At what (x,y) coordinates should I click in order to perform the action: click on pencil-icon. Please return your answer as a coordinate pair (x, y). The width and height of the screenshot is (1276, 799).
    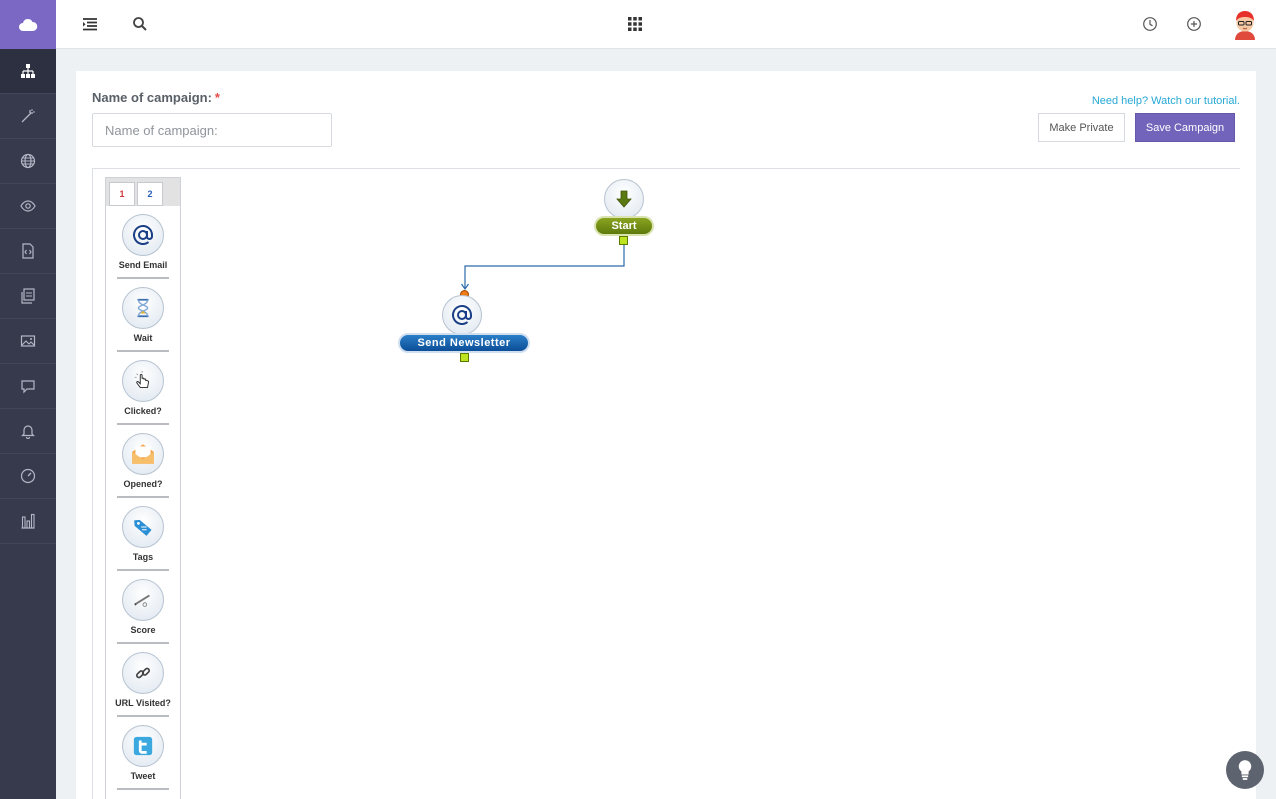
    Looking at the image, I should click on (143, 600).